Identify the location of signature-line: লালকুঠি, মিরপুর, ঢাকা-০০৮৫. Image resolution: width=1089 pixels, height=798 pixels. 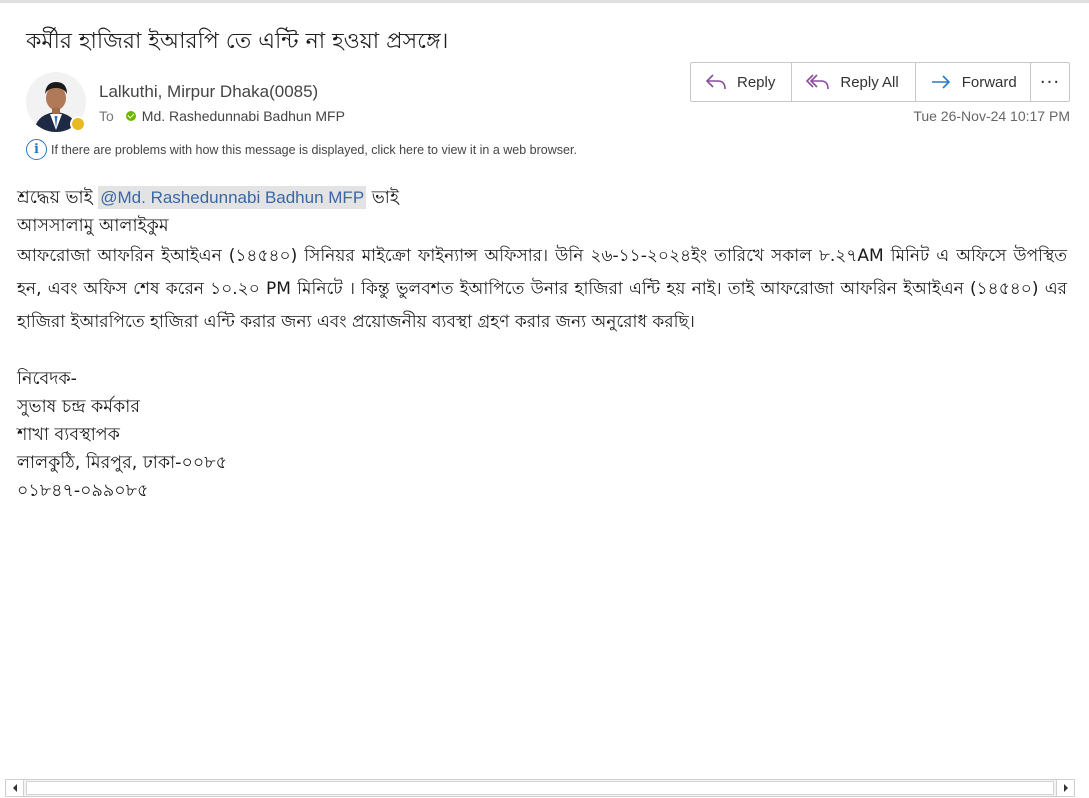
(122, 463).